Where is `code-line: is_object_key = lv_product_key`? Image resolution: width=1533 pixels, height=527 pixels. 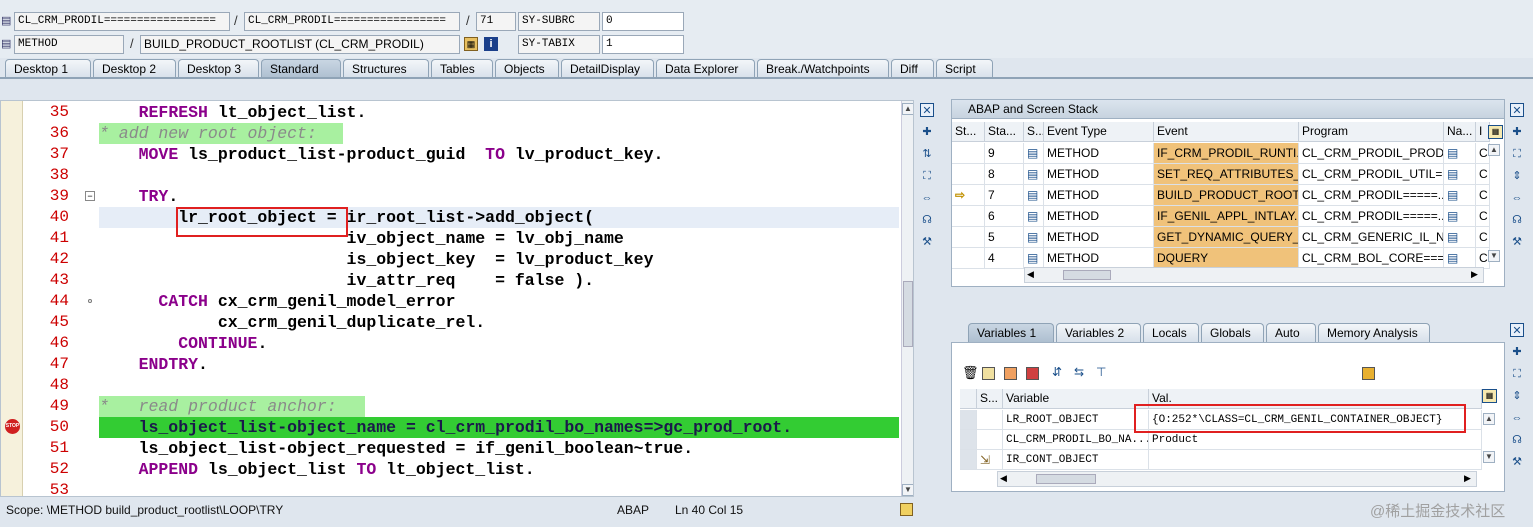 code-line: is_object_key = lv_product_key is located at coordinates (376, 259).